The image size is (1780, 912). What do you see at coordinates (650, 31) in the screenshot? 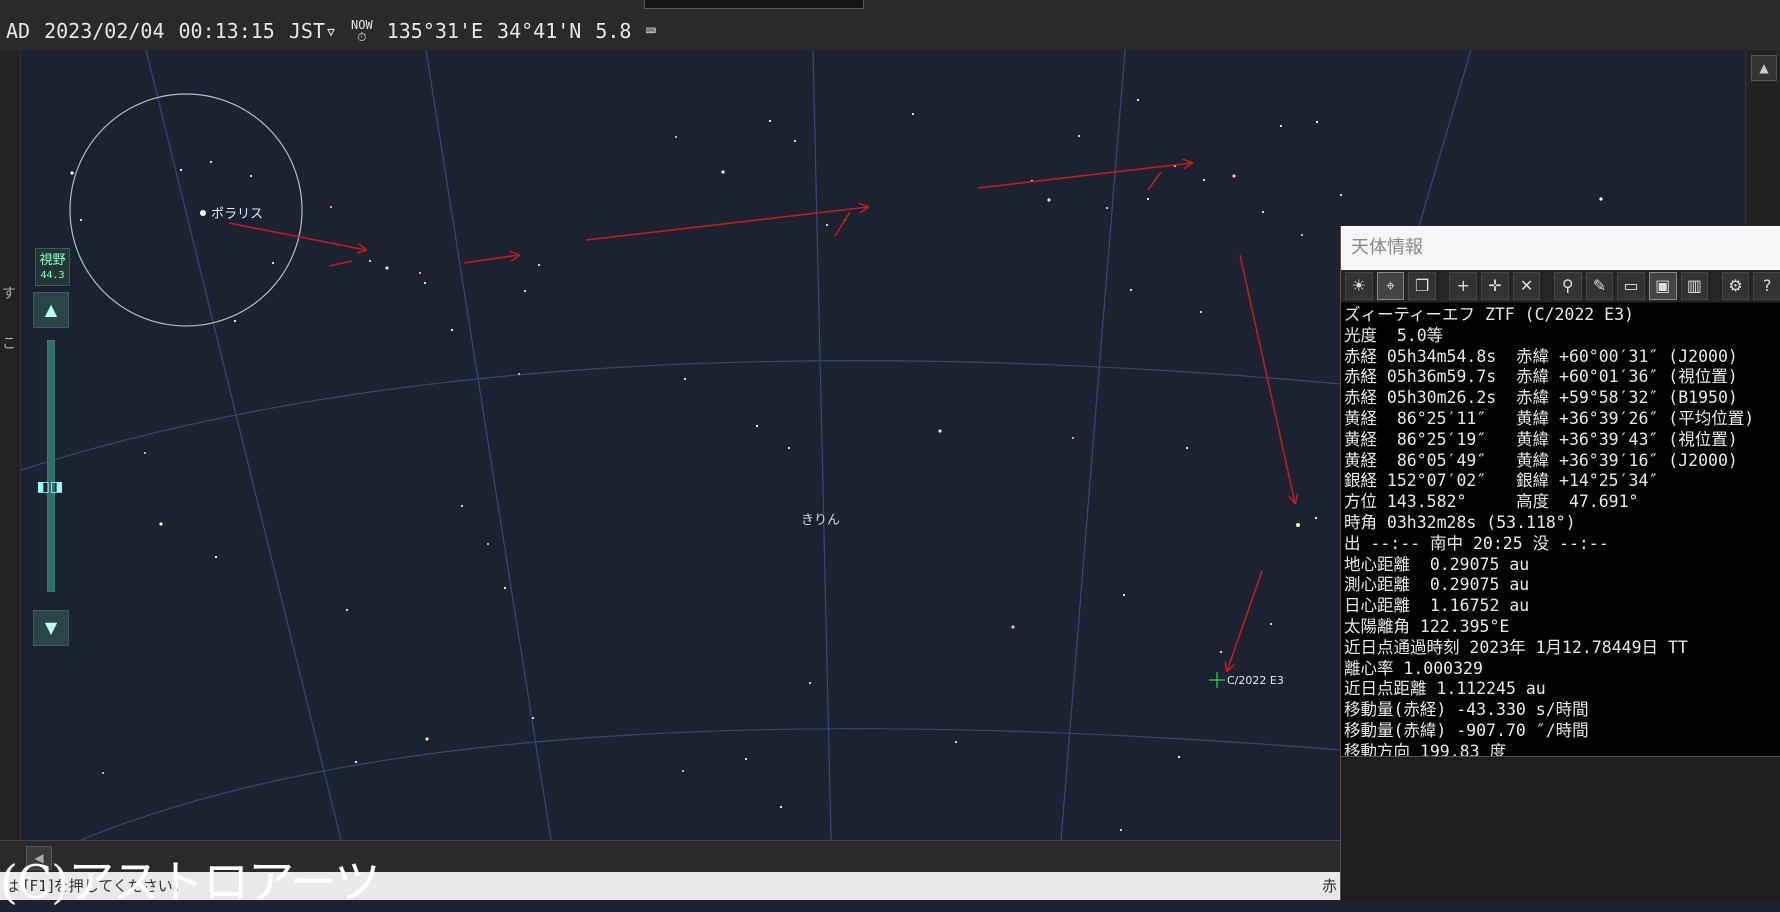
I see `keyboard-icon: ⌨` at bounding box center [650, 31].